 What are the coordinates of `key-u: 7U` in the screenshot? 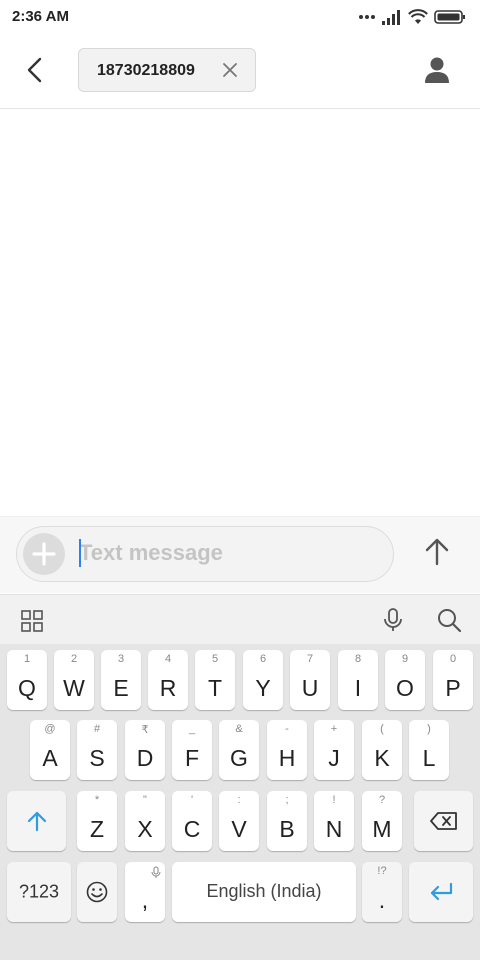 It's located at (310, 680).